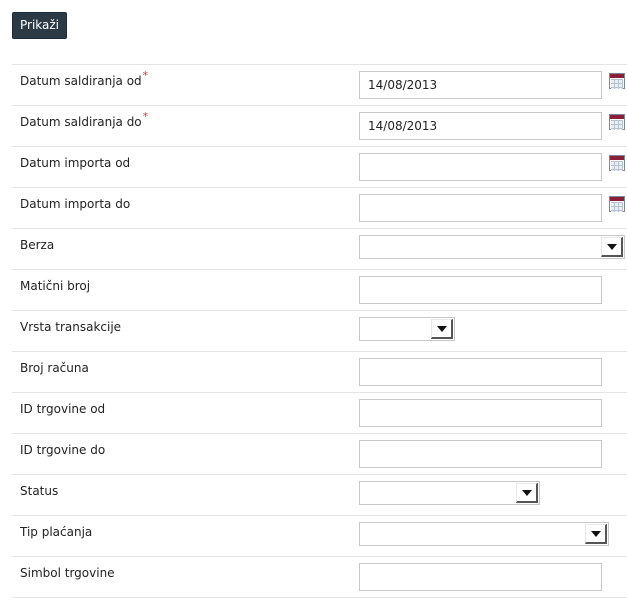  I want to click on field-label: Datum importa od, so click(75, 163).